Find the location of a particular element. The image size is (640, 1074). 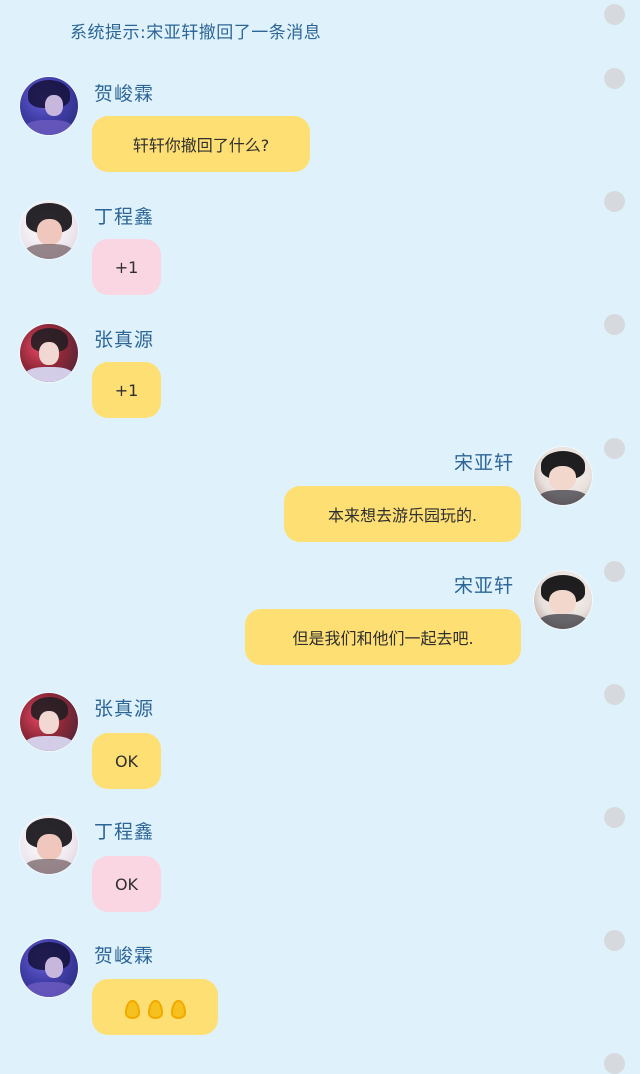

binder-edge is located at coordinates (615, 537).